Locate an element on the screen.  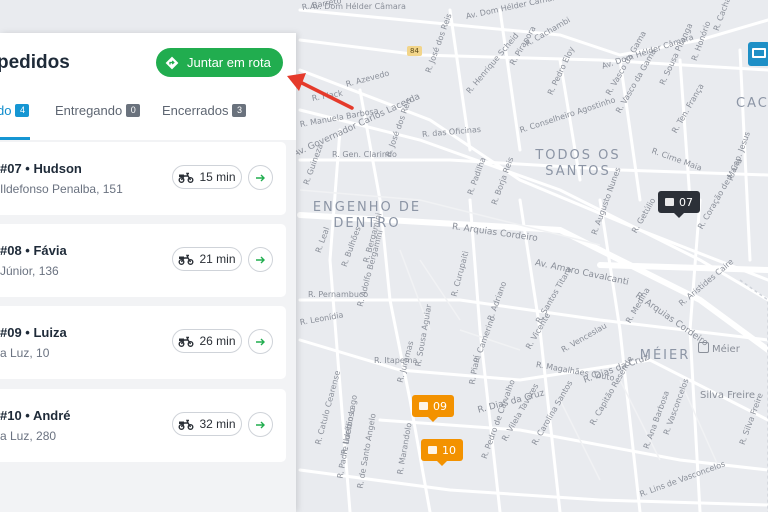
order-name: #10 • André is located at coordinates (35, 415).